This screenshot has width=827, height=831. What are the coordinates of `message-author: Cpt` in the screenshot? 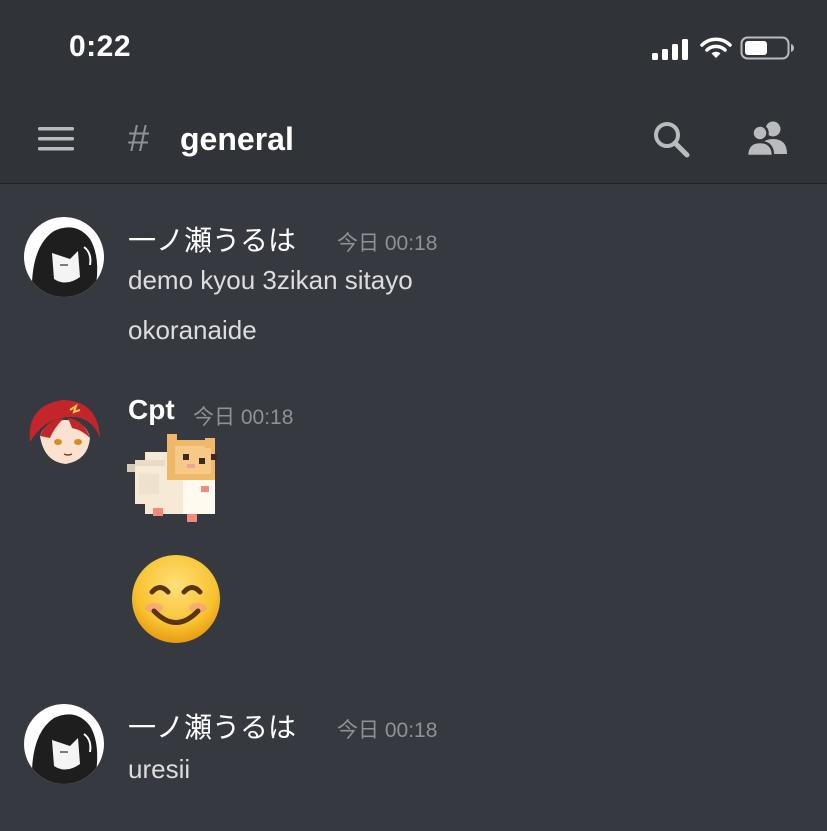 It's located at (151, 410).